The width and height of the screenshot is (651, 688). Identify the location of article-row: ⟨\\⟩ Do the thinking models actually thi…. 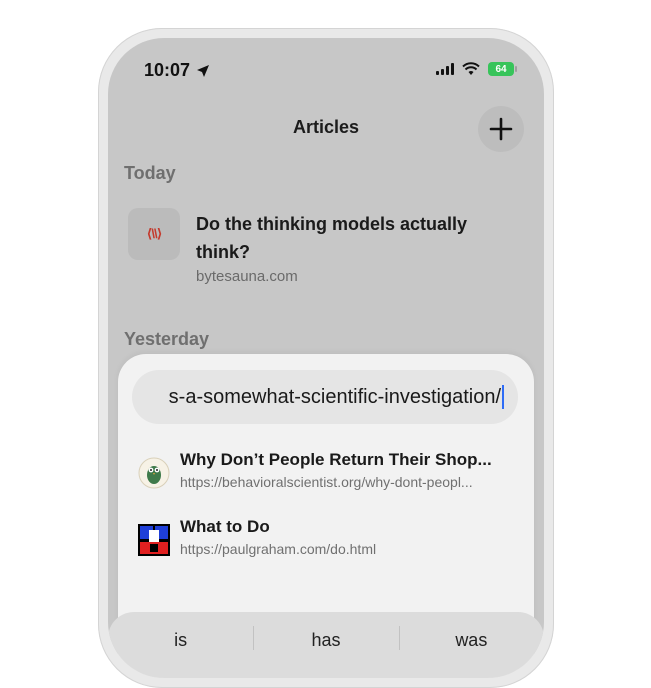
(321, 253).